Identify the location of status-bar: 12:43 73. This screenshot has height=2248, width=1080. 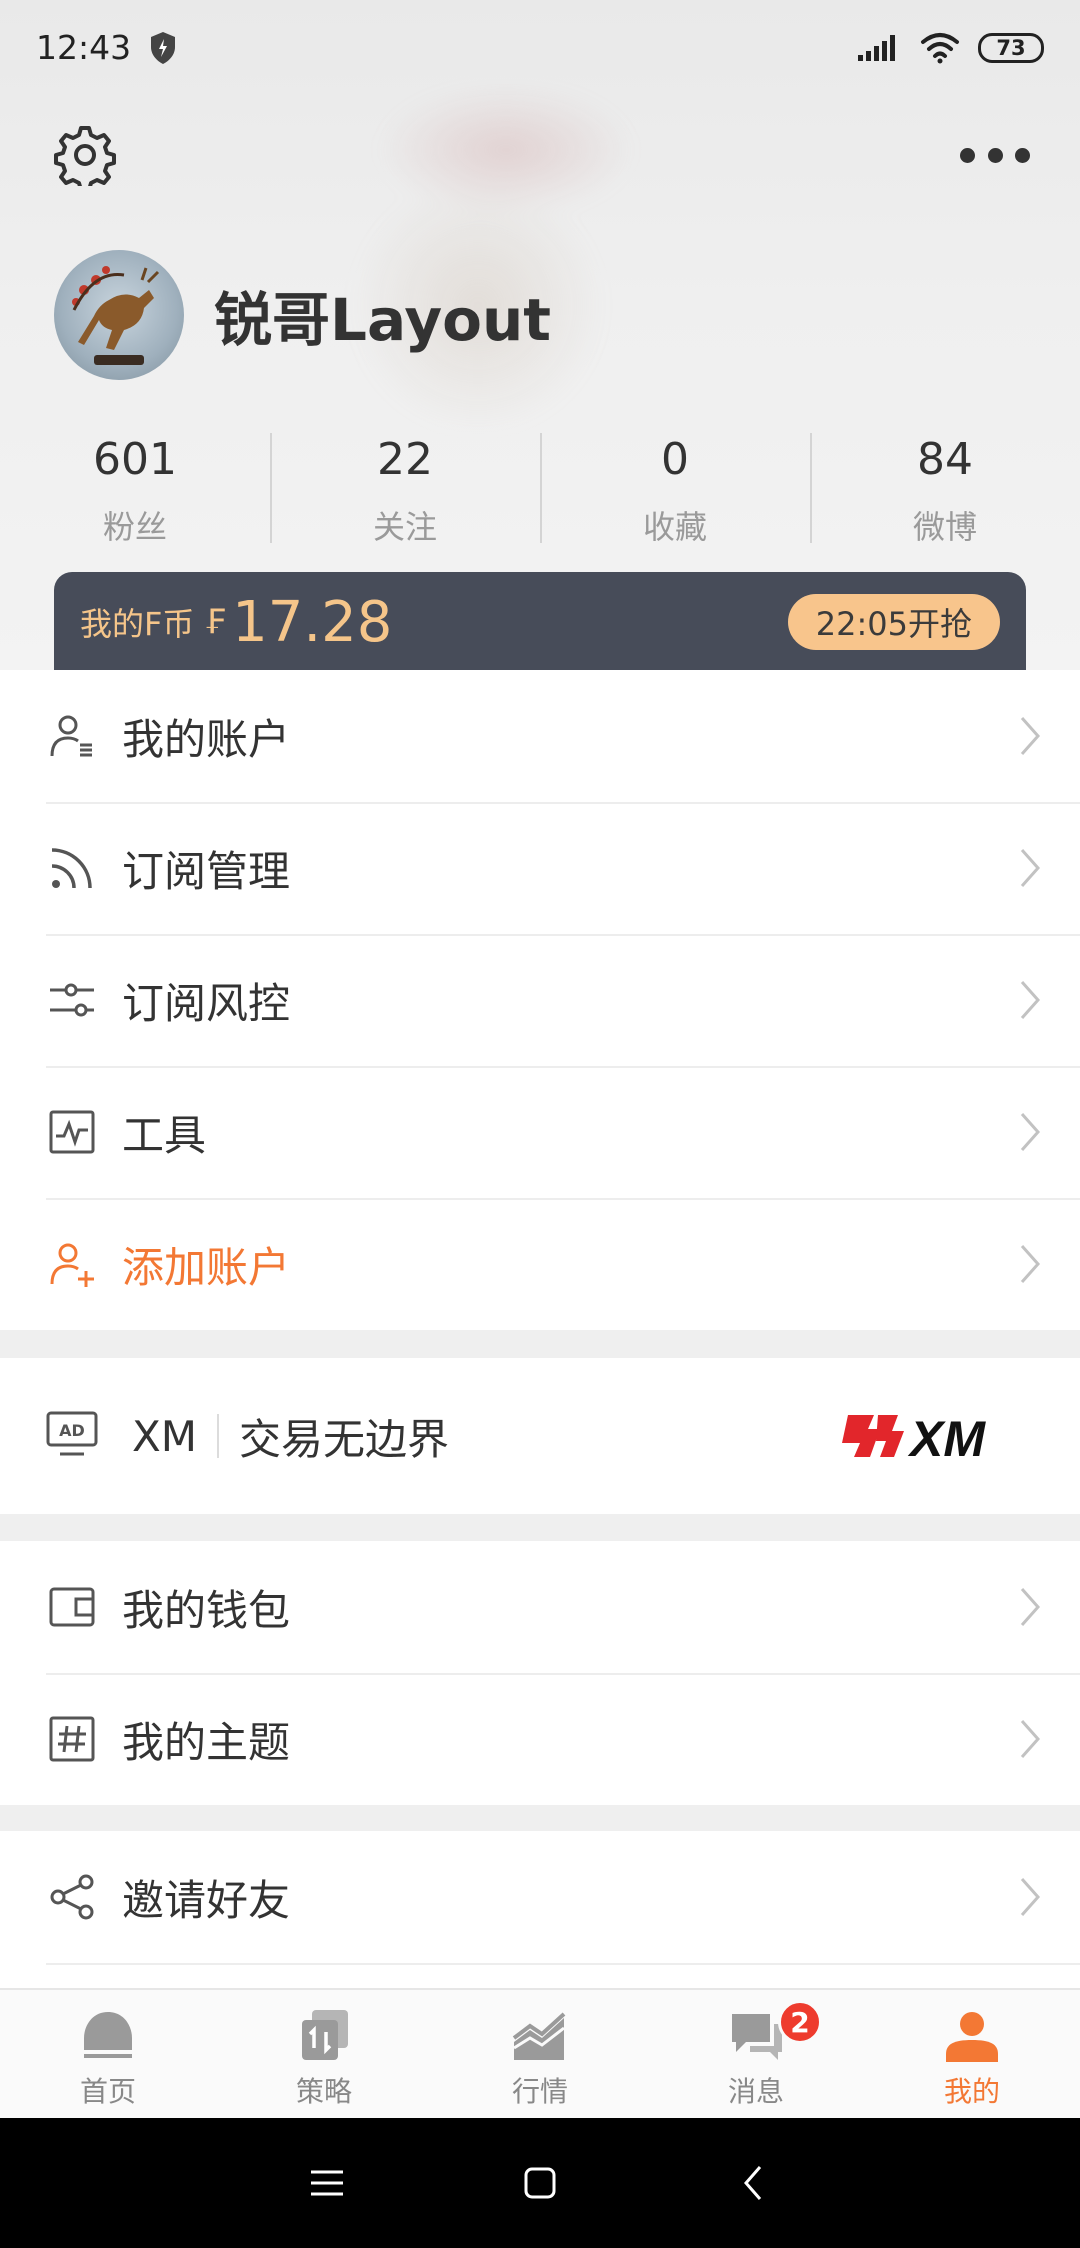
(540, 47).